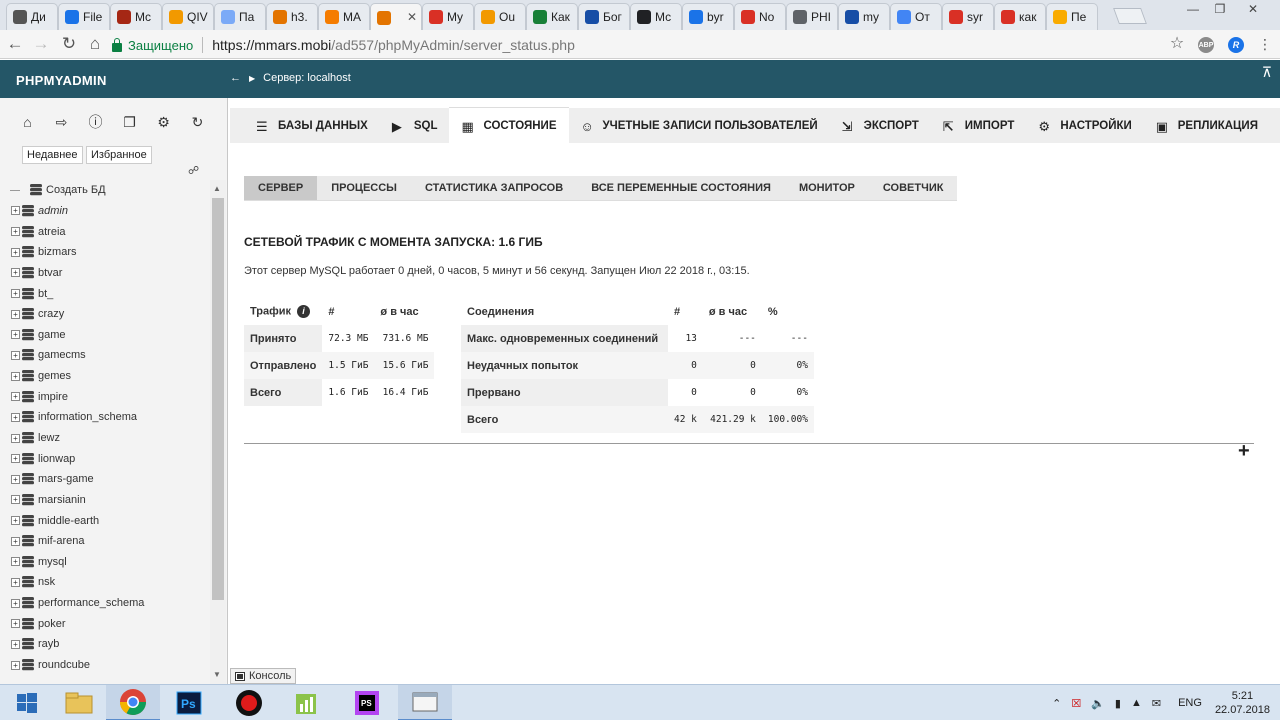 The width and height of the screenshot is (1280, 720). What do you see at coordinates (107, 562) in the screenshot?
I see `database-item: + mysql` at bounding box center [107, 562].